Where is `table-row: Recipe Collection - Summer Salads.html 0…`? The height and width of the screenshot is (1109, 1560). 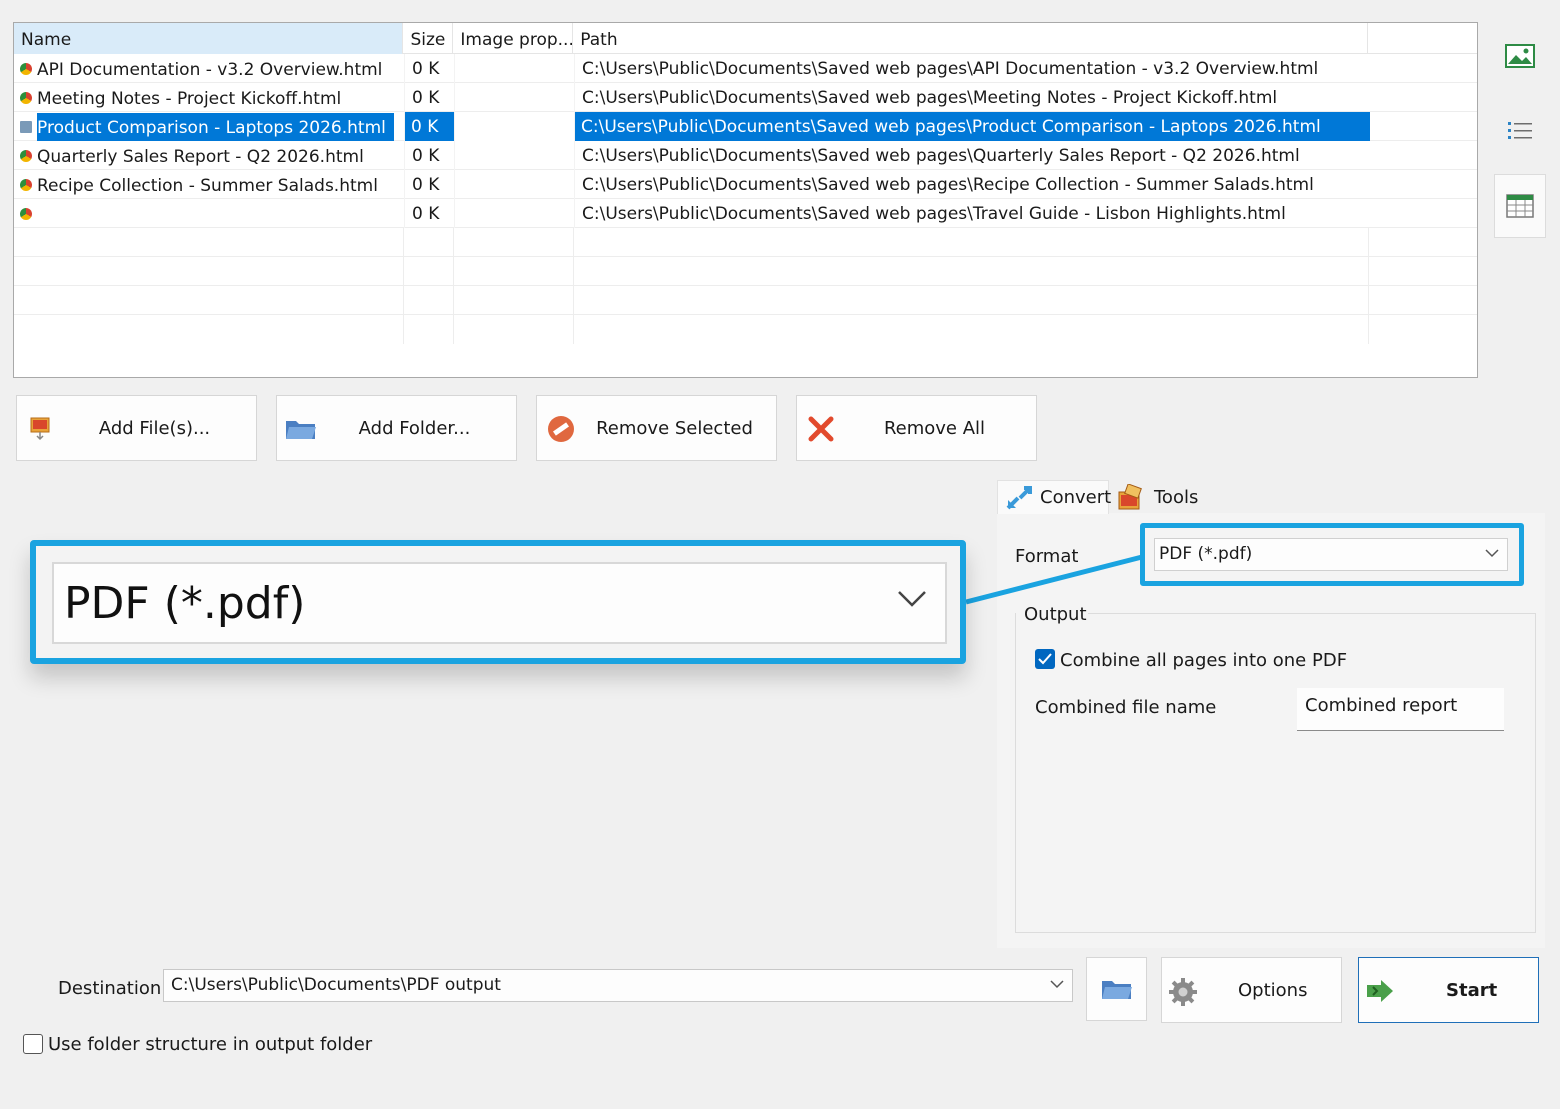
table-row: Recipe Collection - Summer Salads.html 0… is located at coordinates (745, 184).